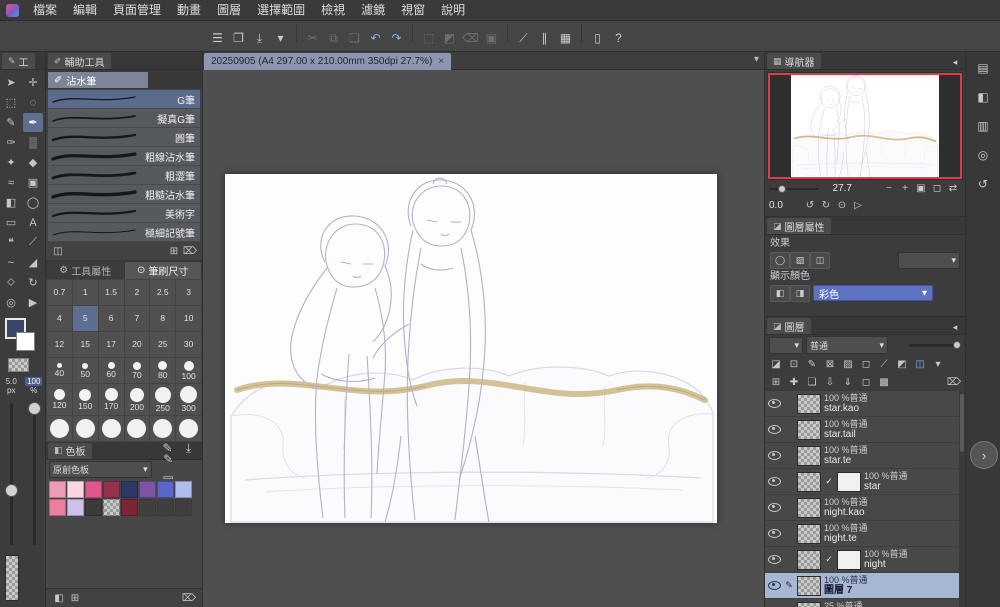 The height and width of the screenshot is (607, 1000). Describe the element at coordinates (776, 382) in the screenshot. I see `new-raster-layer-button: ⊞` at that location.